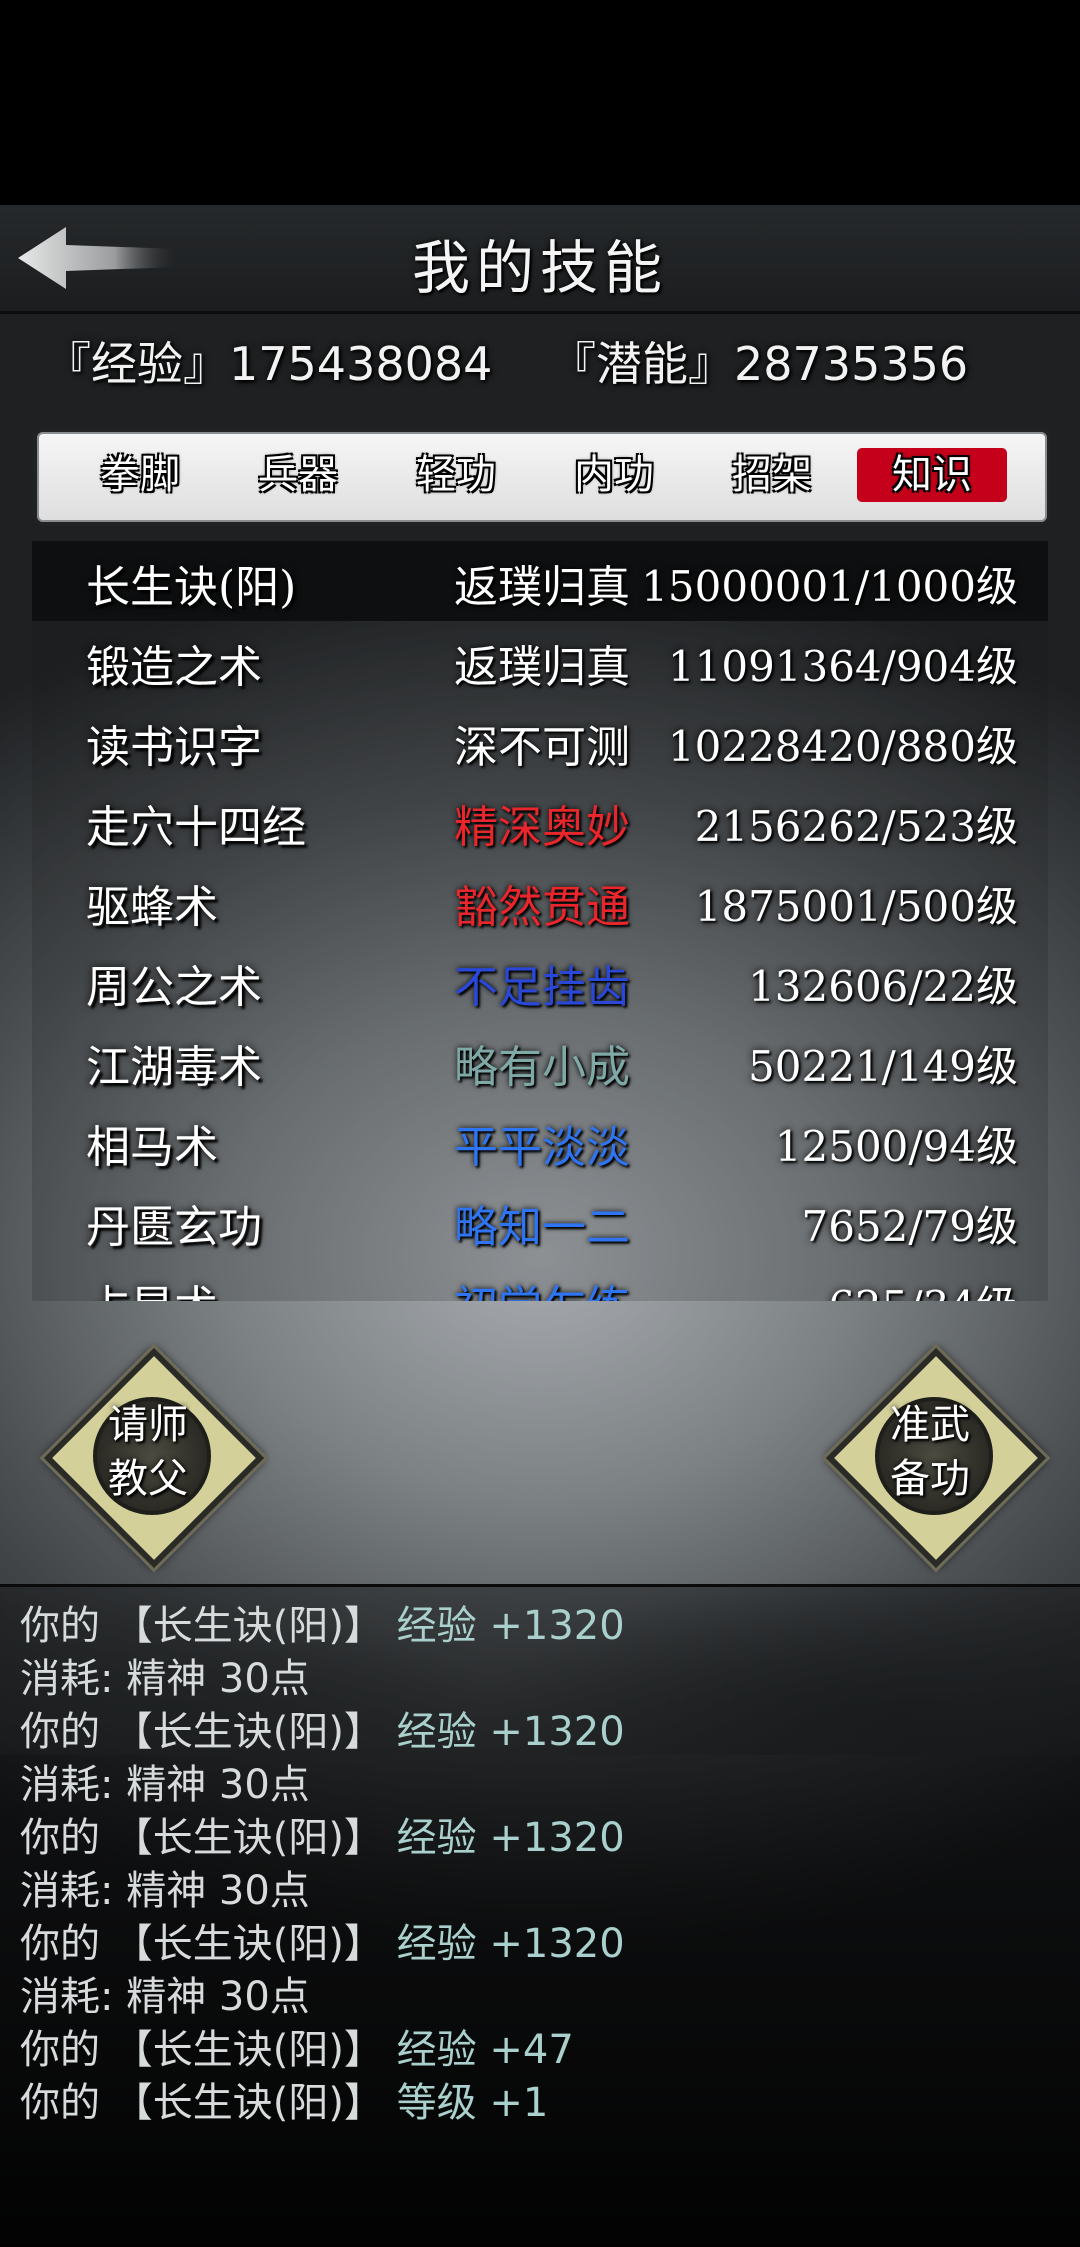 Image resolution: width=1080 pixels, height=2247 pixels. I want to click on skill-level: 豁然贯通, so click(542, 907).